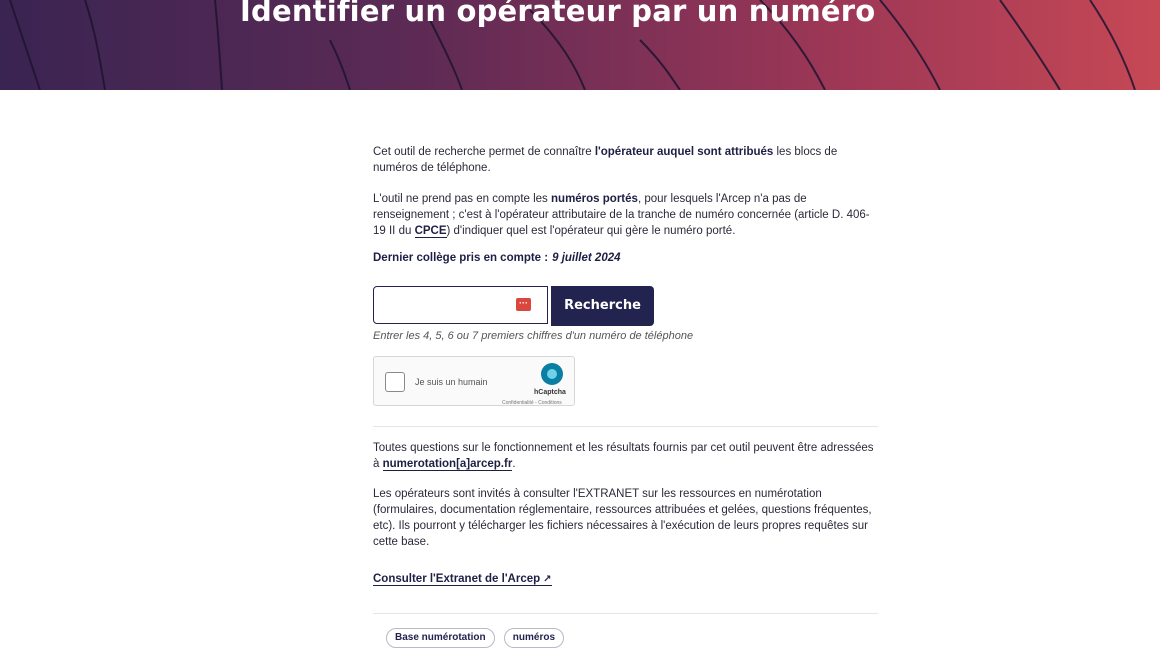 The height and width of the screenshot is (666, 1160). I want to click on captcha-checkbox, so click(395, 382).